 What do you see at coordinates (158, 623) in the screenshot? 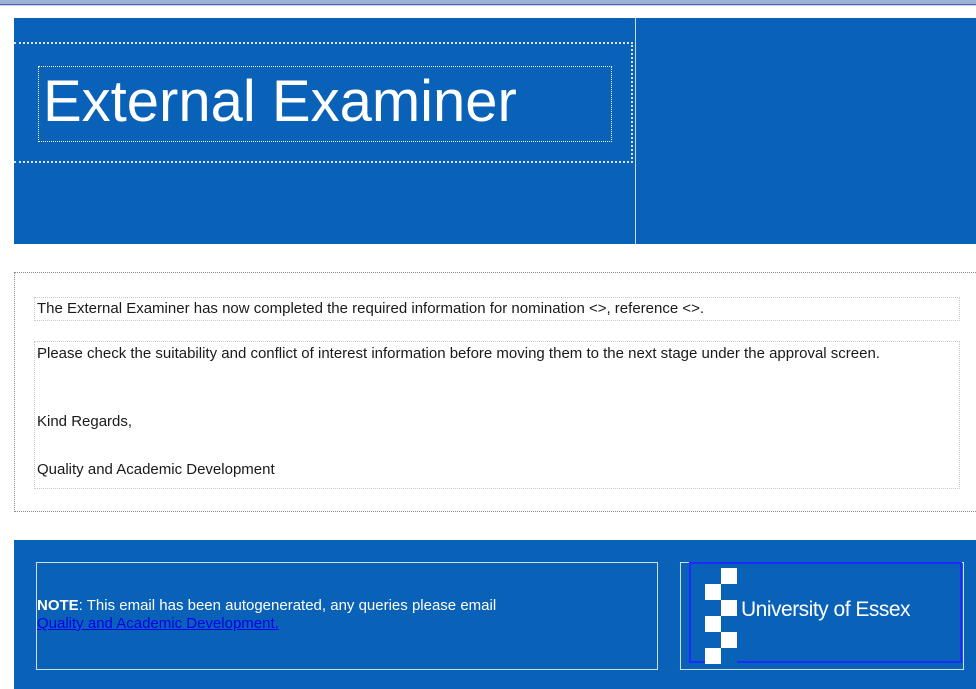
I see `quality-academic-development-link: Quality and Academic Development.` at bounding box center [158, 623].